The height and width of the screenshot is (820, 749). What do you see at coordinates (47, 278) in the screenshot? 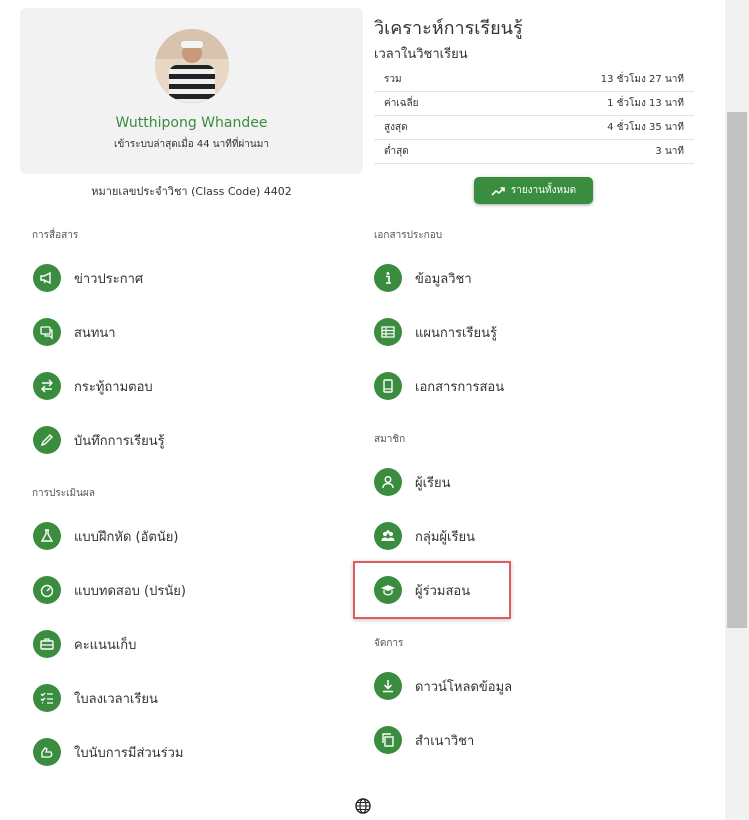
I see `megaphone-icon` at bounding box center [47, 278].